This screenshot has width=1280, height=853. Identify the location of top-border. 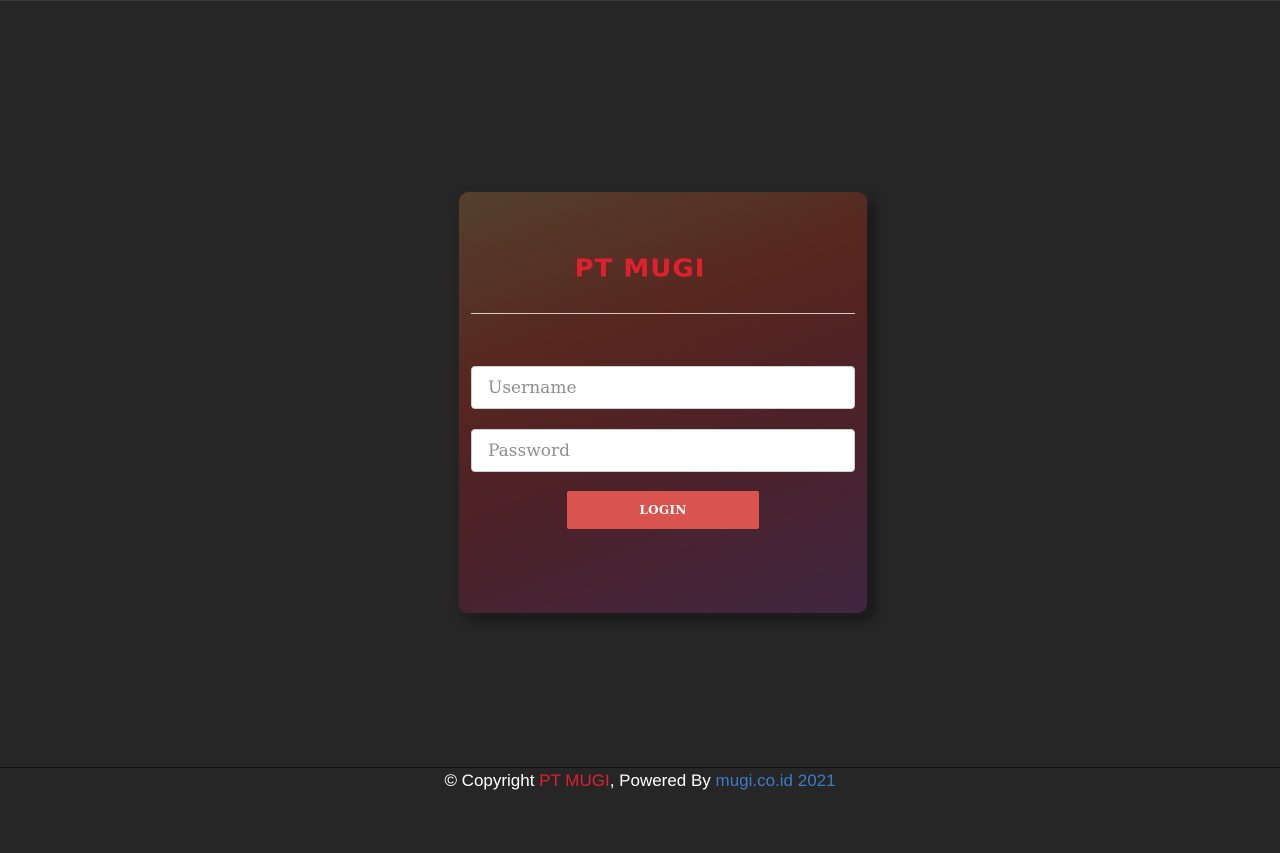
(640, 0).